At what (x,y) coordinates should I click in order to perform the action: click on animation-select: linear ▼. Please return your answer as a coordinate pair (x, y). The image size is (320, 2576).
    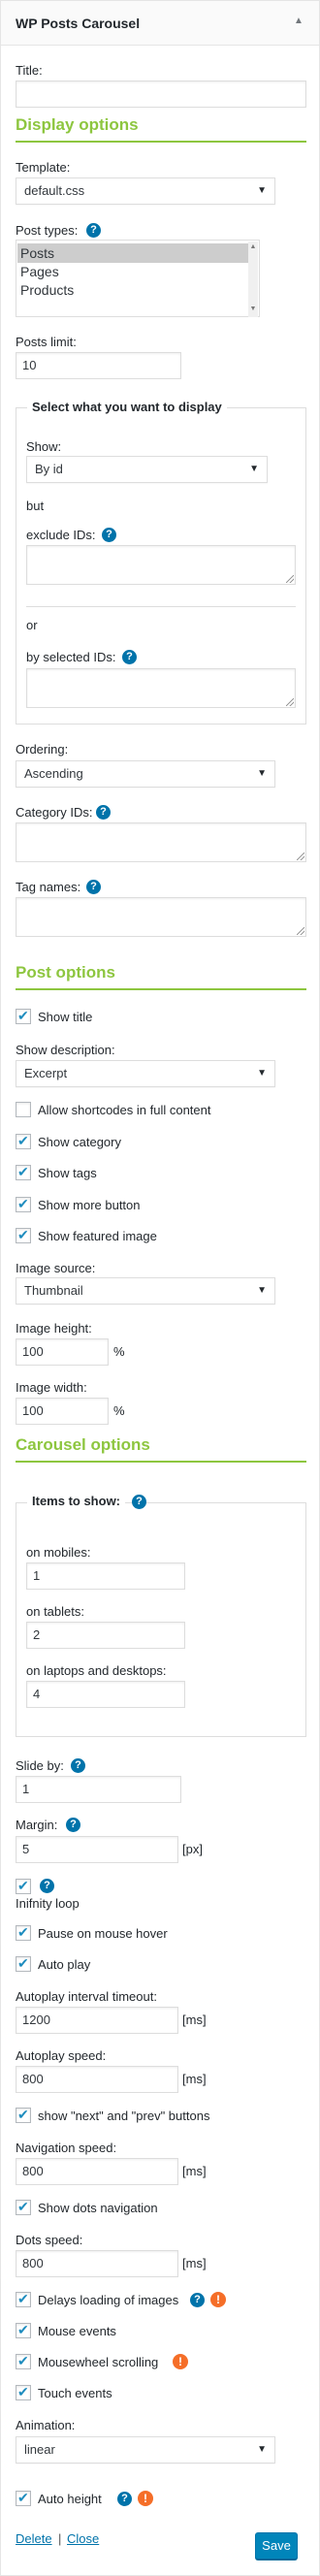
    Looking at the image, I should click on (145, 2449).